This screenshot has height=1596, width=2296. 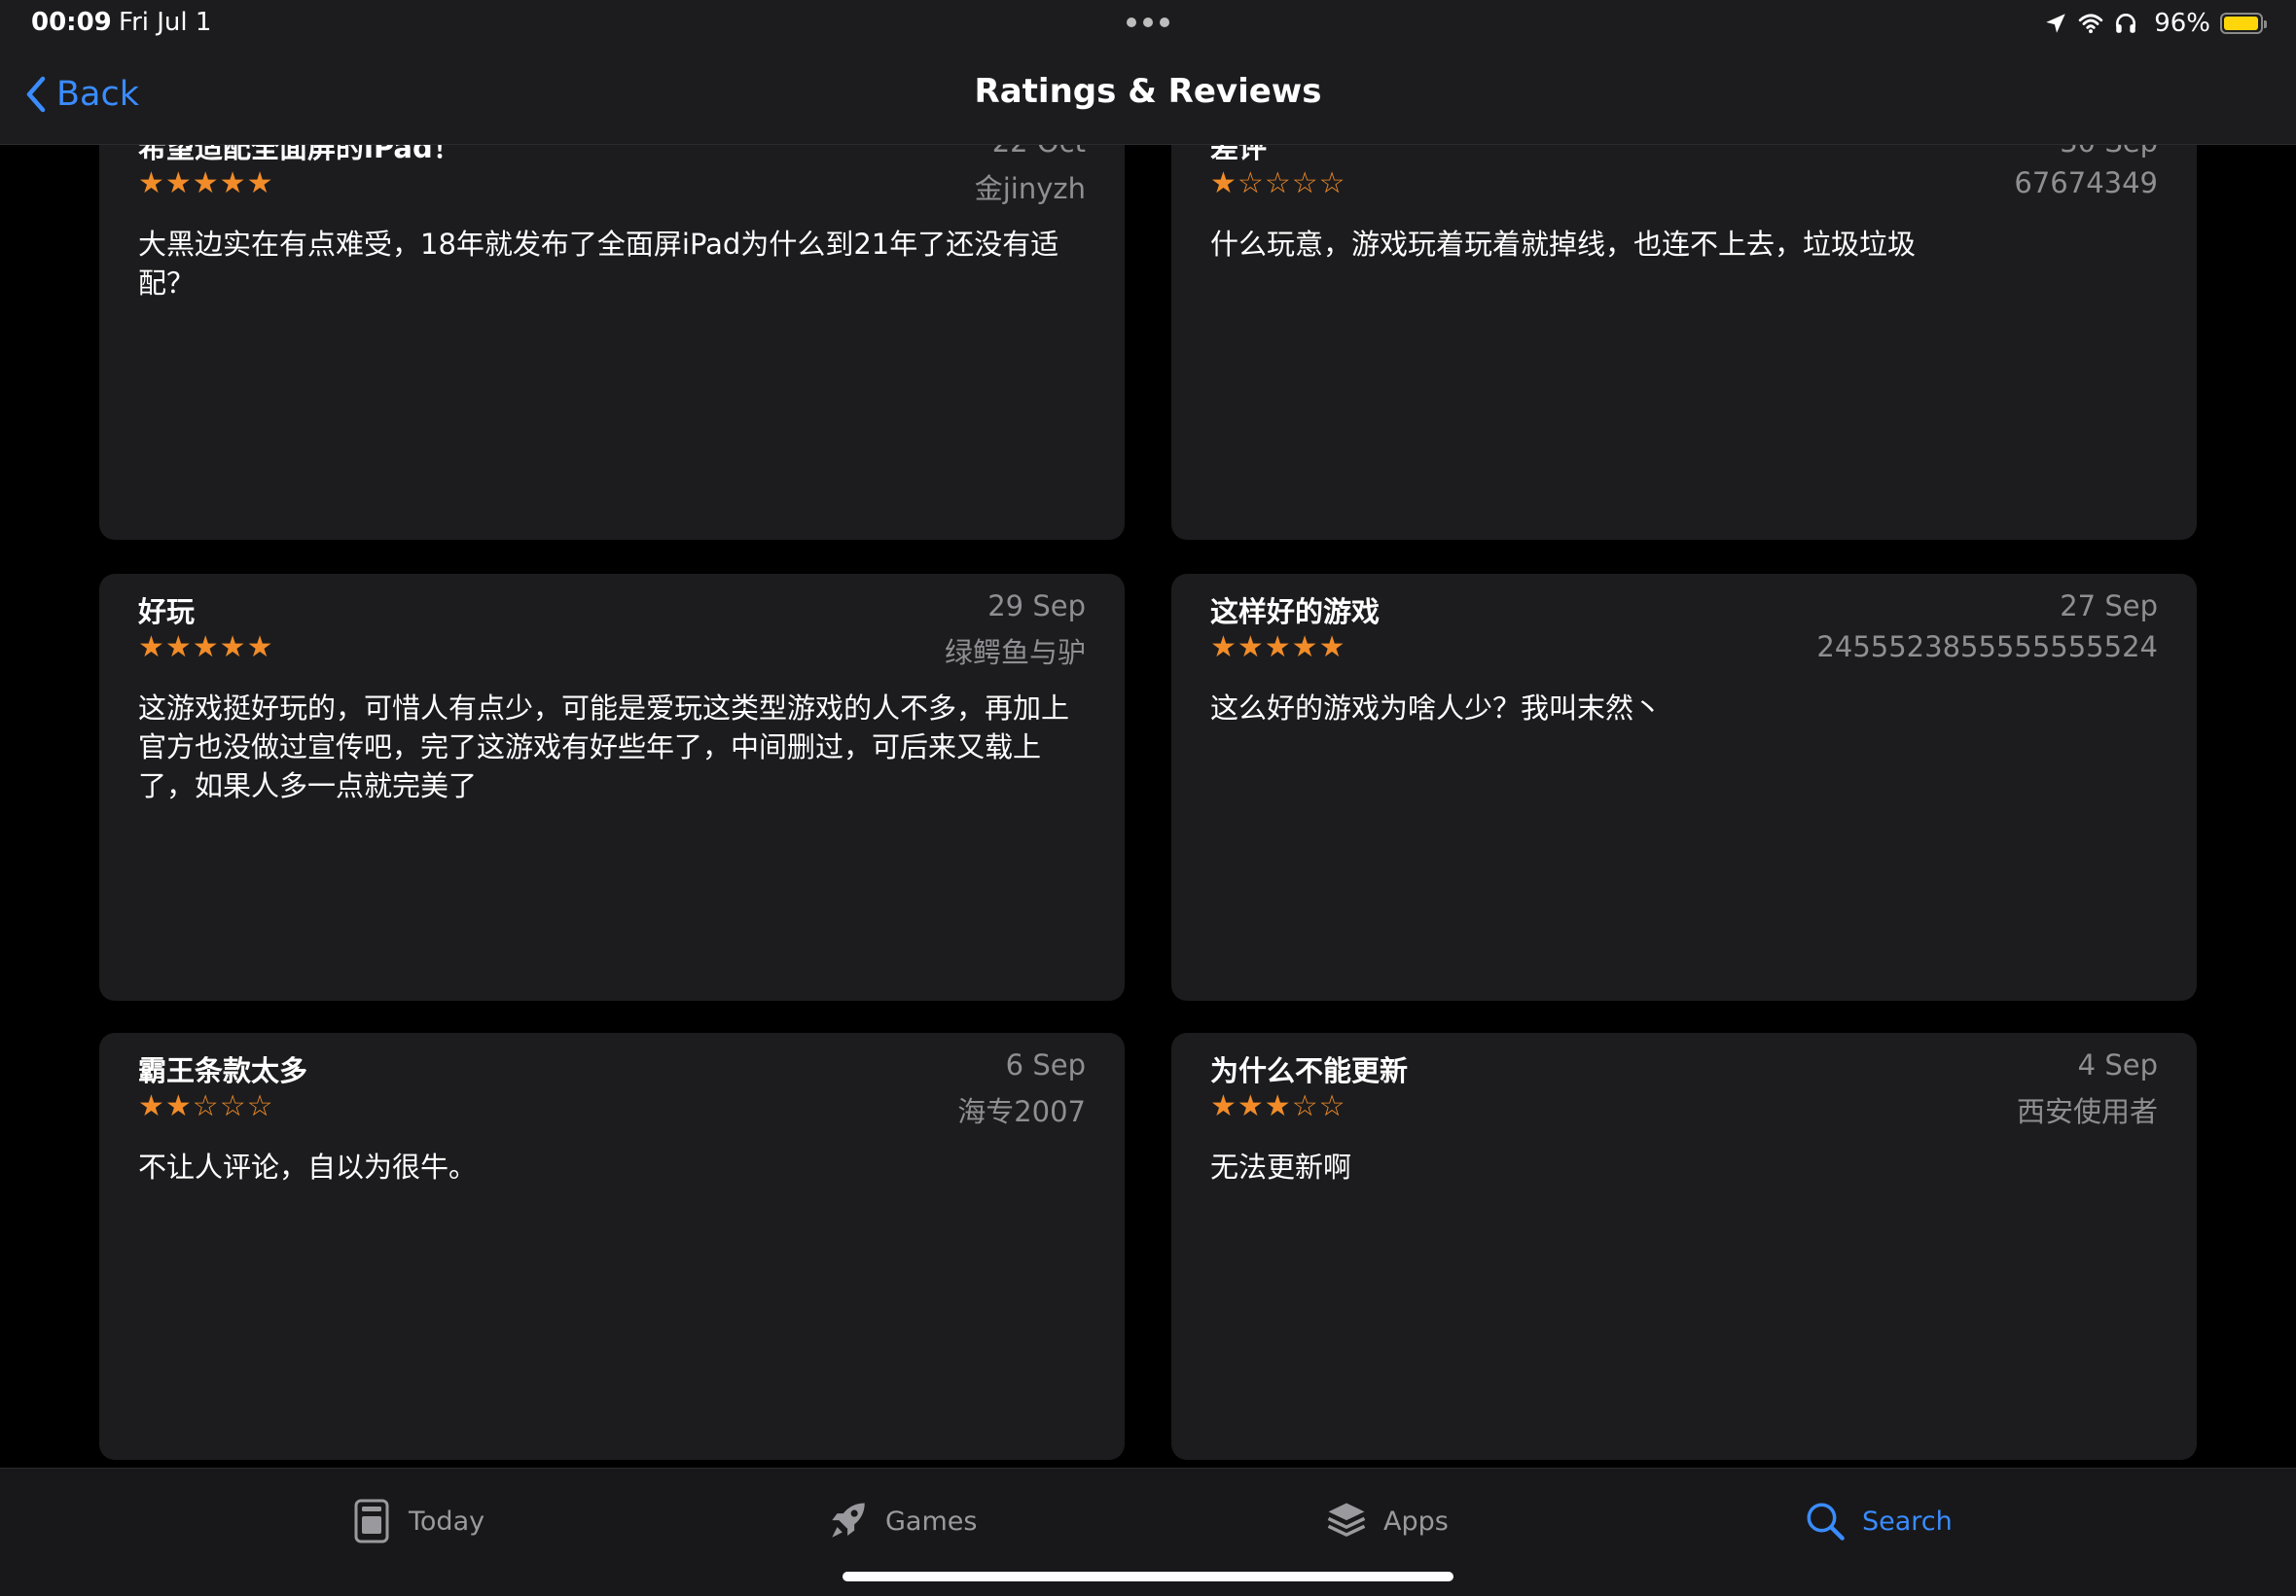 I want to click on tab-label: Today, so click(x=447, y=1522).